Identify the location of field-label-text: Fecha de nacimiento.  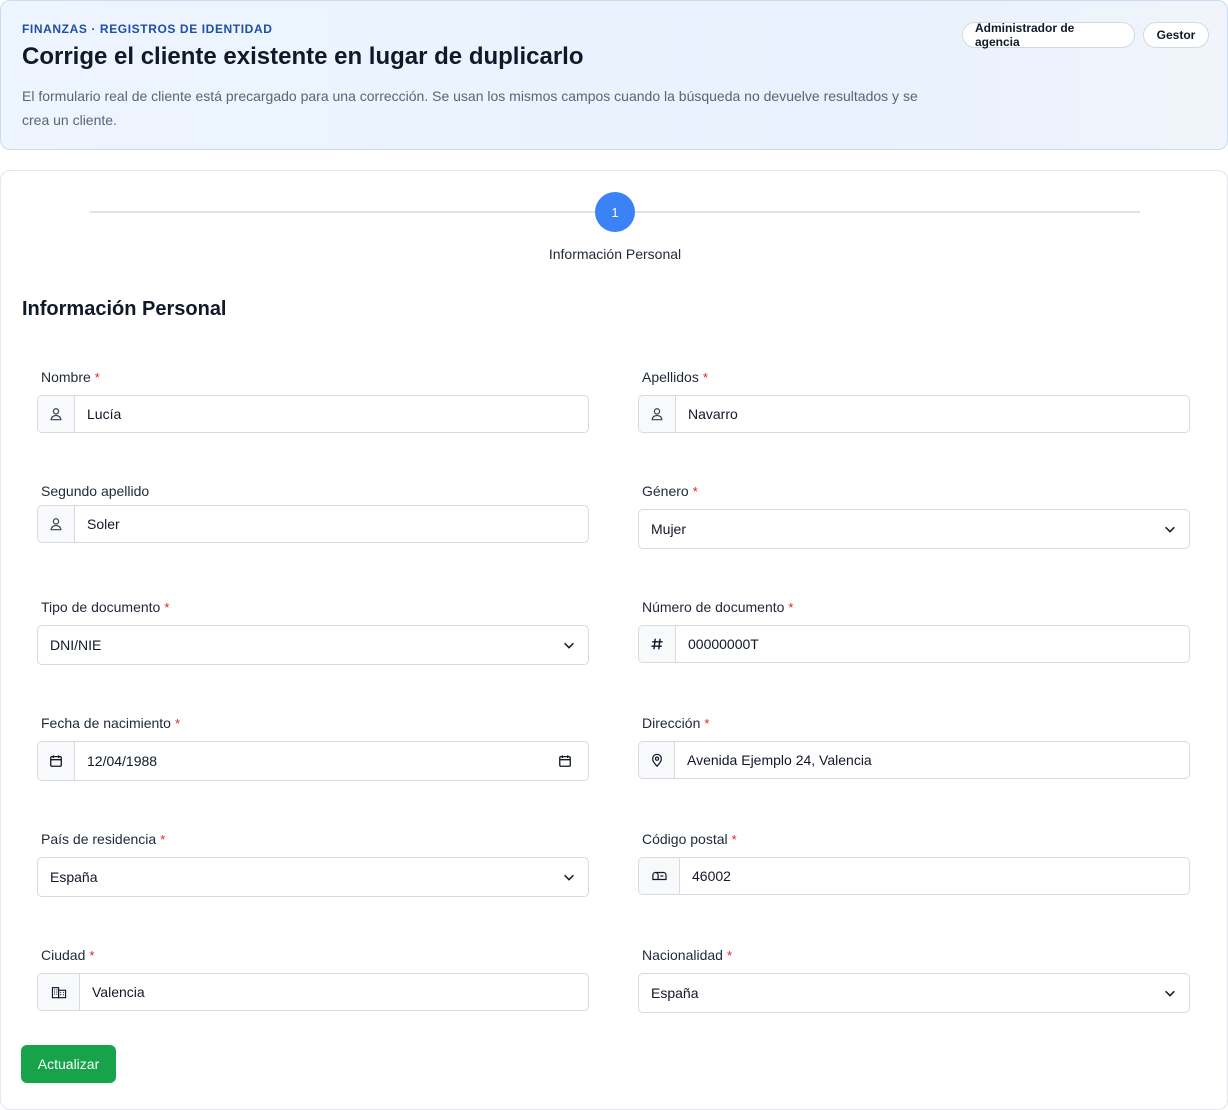
(106, 723).